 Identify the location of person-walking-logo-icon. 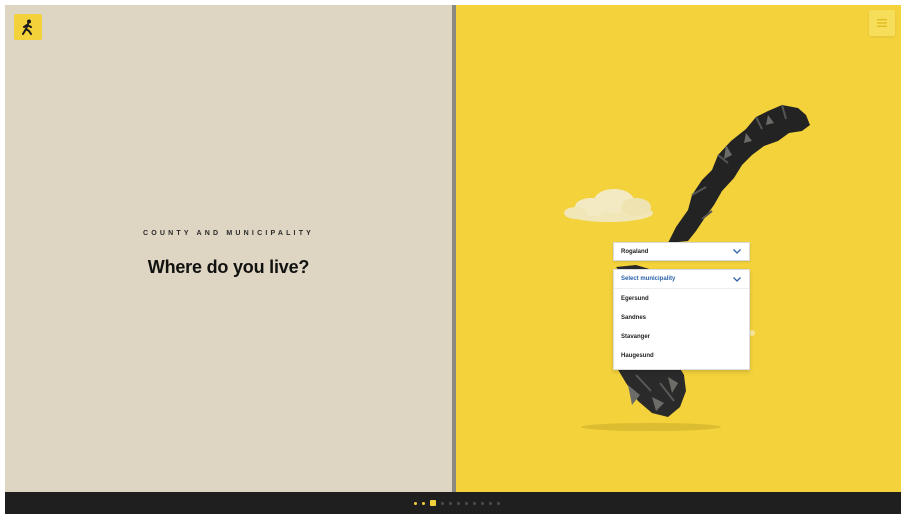
(27, 27).